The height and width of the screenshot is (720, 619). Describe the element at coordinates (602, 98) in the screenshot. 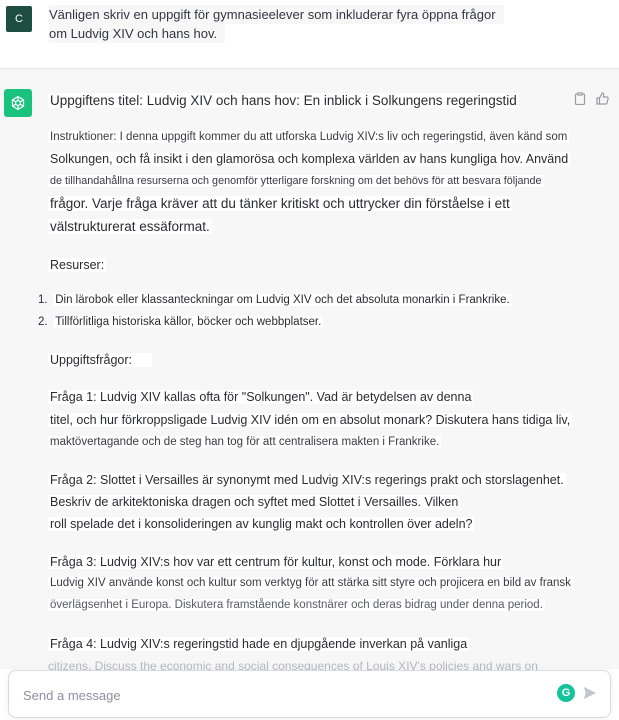

I see `thumbs-up-icon` at that location.